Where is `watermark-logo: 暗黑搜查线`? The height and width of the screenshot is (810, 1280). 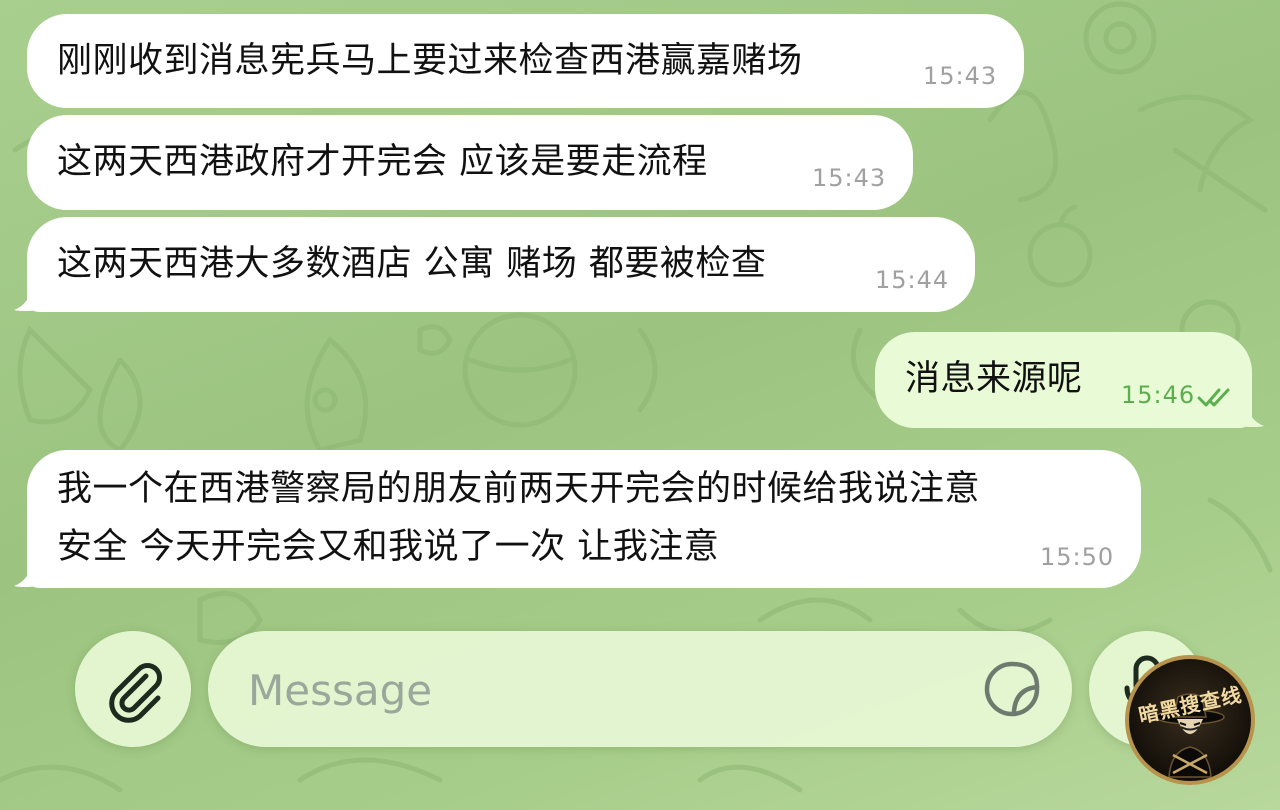 watermark-logo: 暗黑搜查线 is located at coordinates (1190, 720).